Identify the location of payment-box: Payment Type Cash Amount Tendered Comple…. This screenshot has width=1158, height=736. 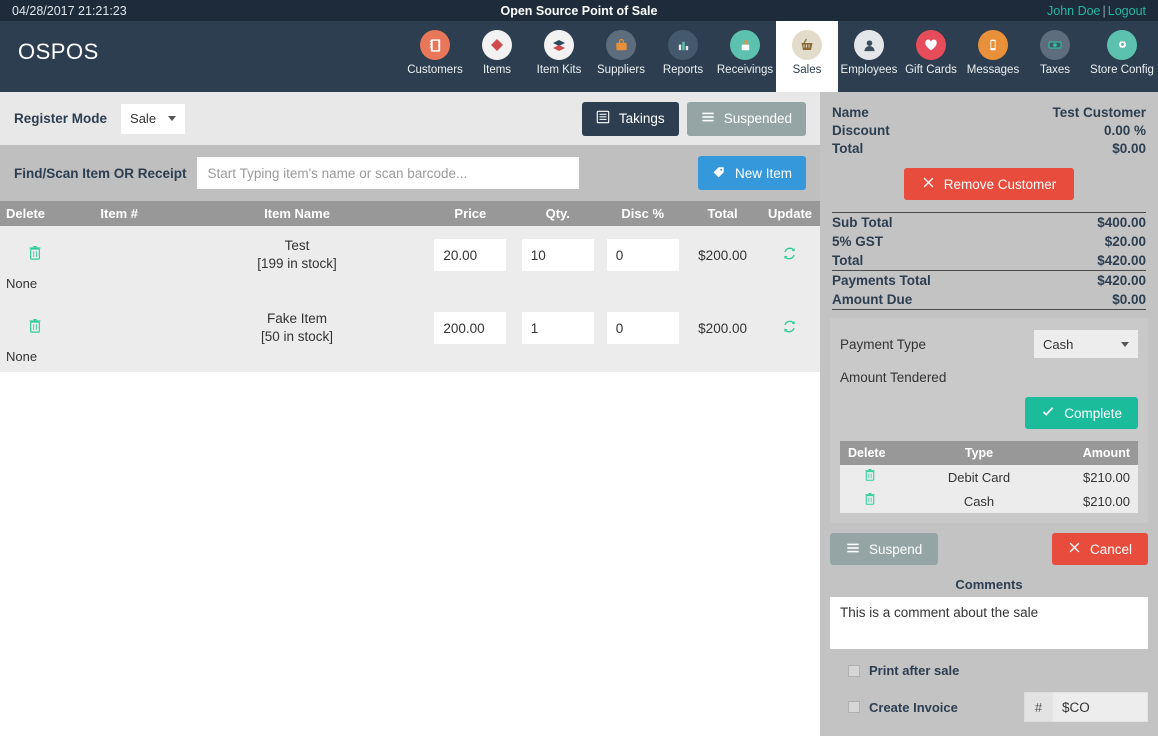
(989, 420).